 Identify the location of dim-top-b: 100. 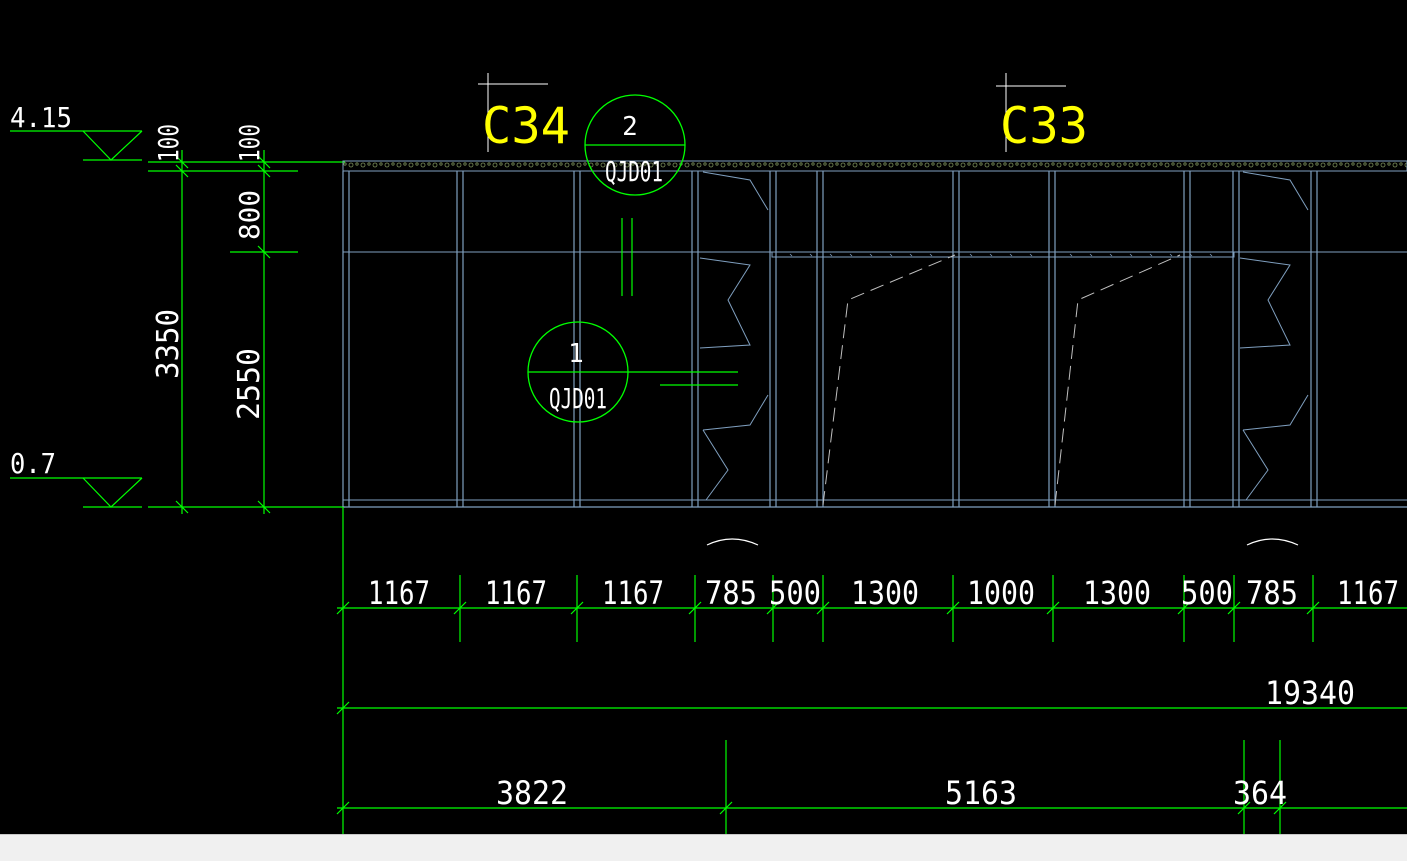
(249, 143).